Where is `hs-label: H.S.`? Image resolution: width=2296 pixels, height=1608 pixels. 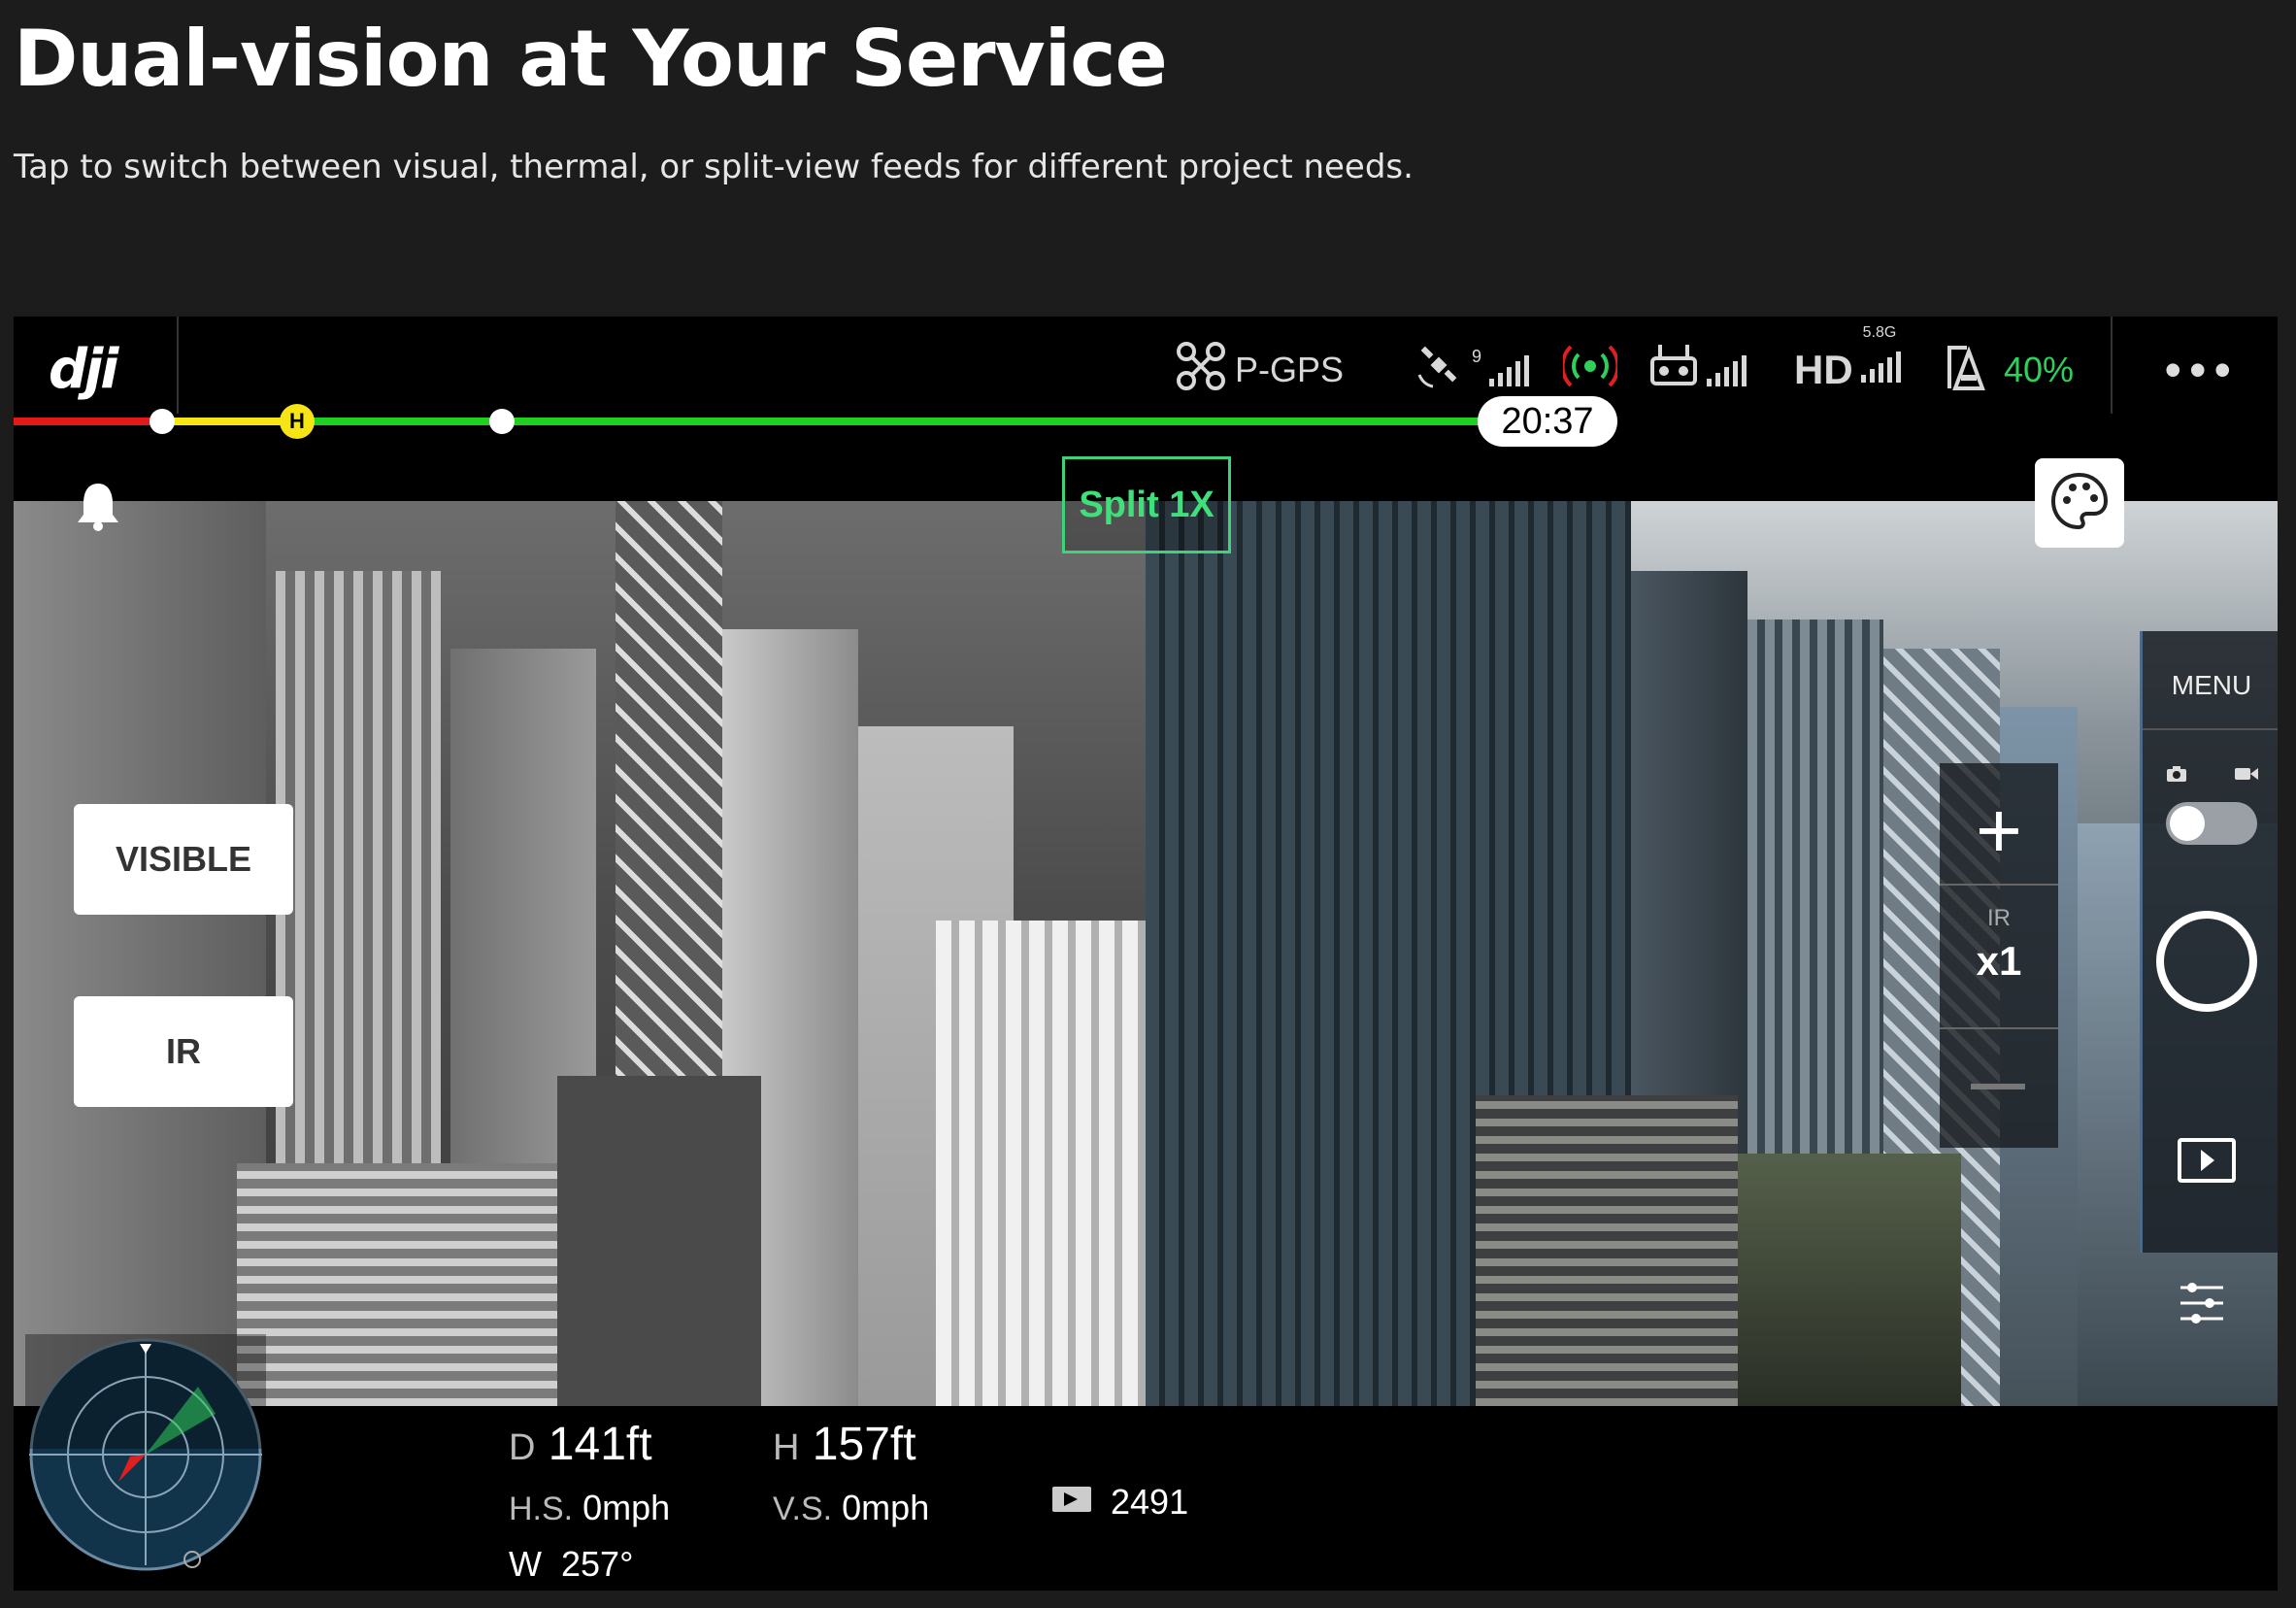
hs-label: H.S. is located at coordinates (541, 1509).